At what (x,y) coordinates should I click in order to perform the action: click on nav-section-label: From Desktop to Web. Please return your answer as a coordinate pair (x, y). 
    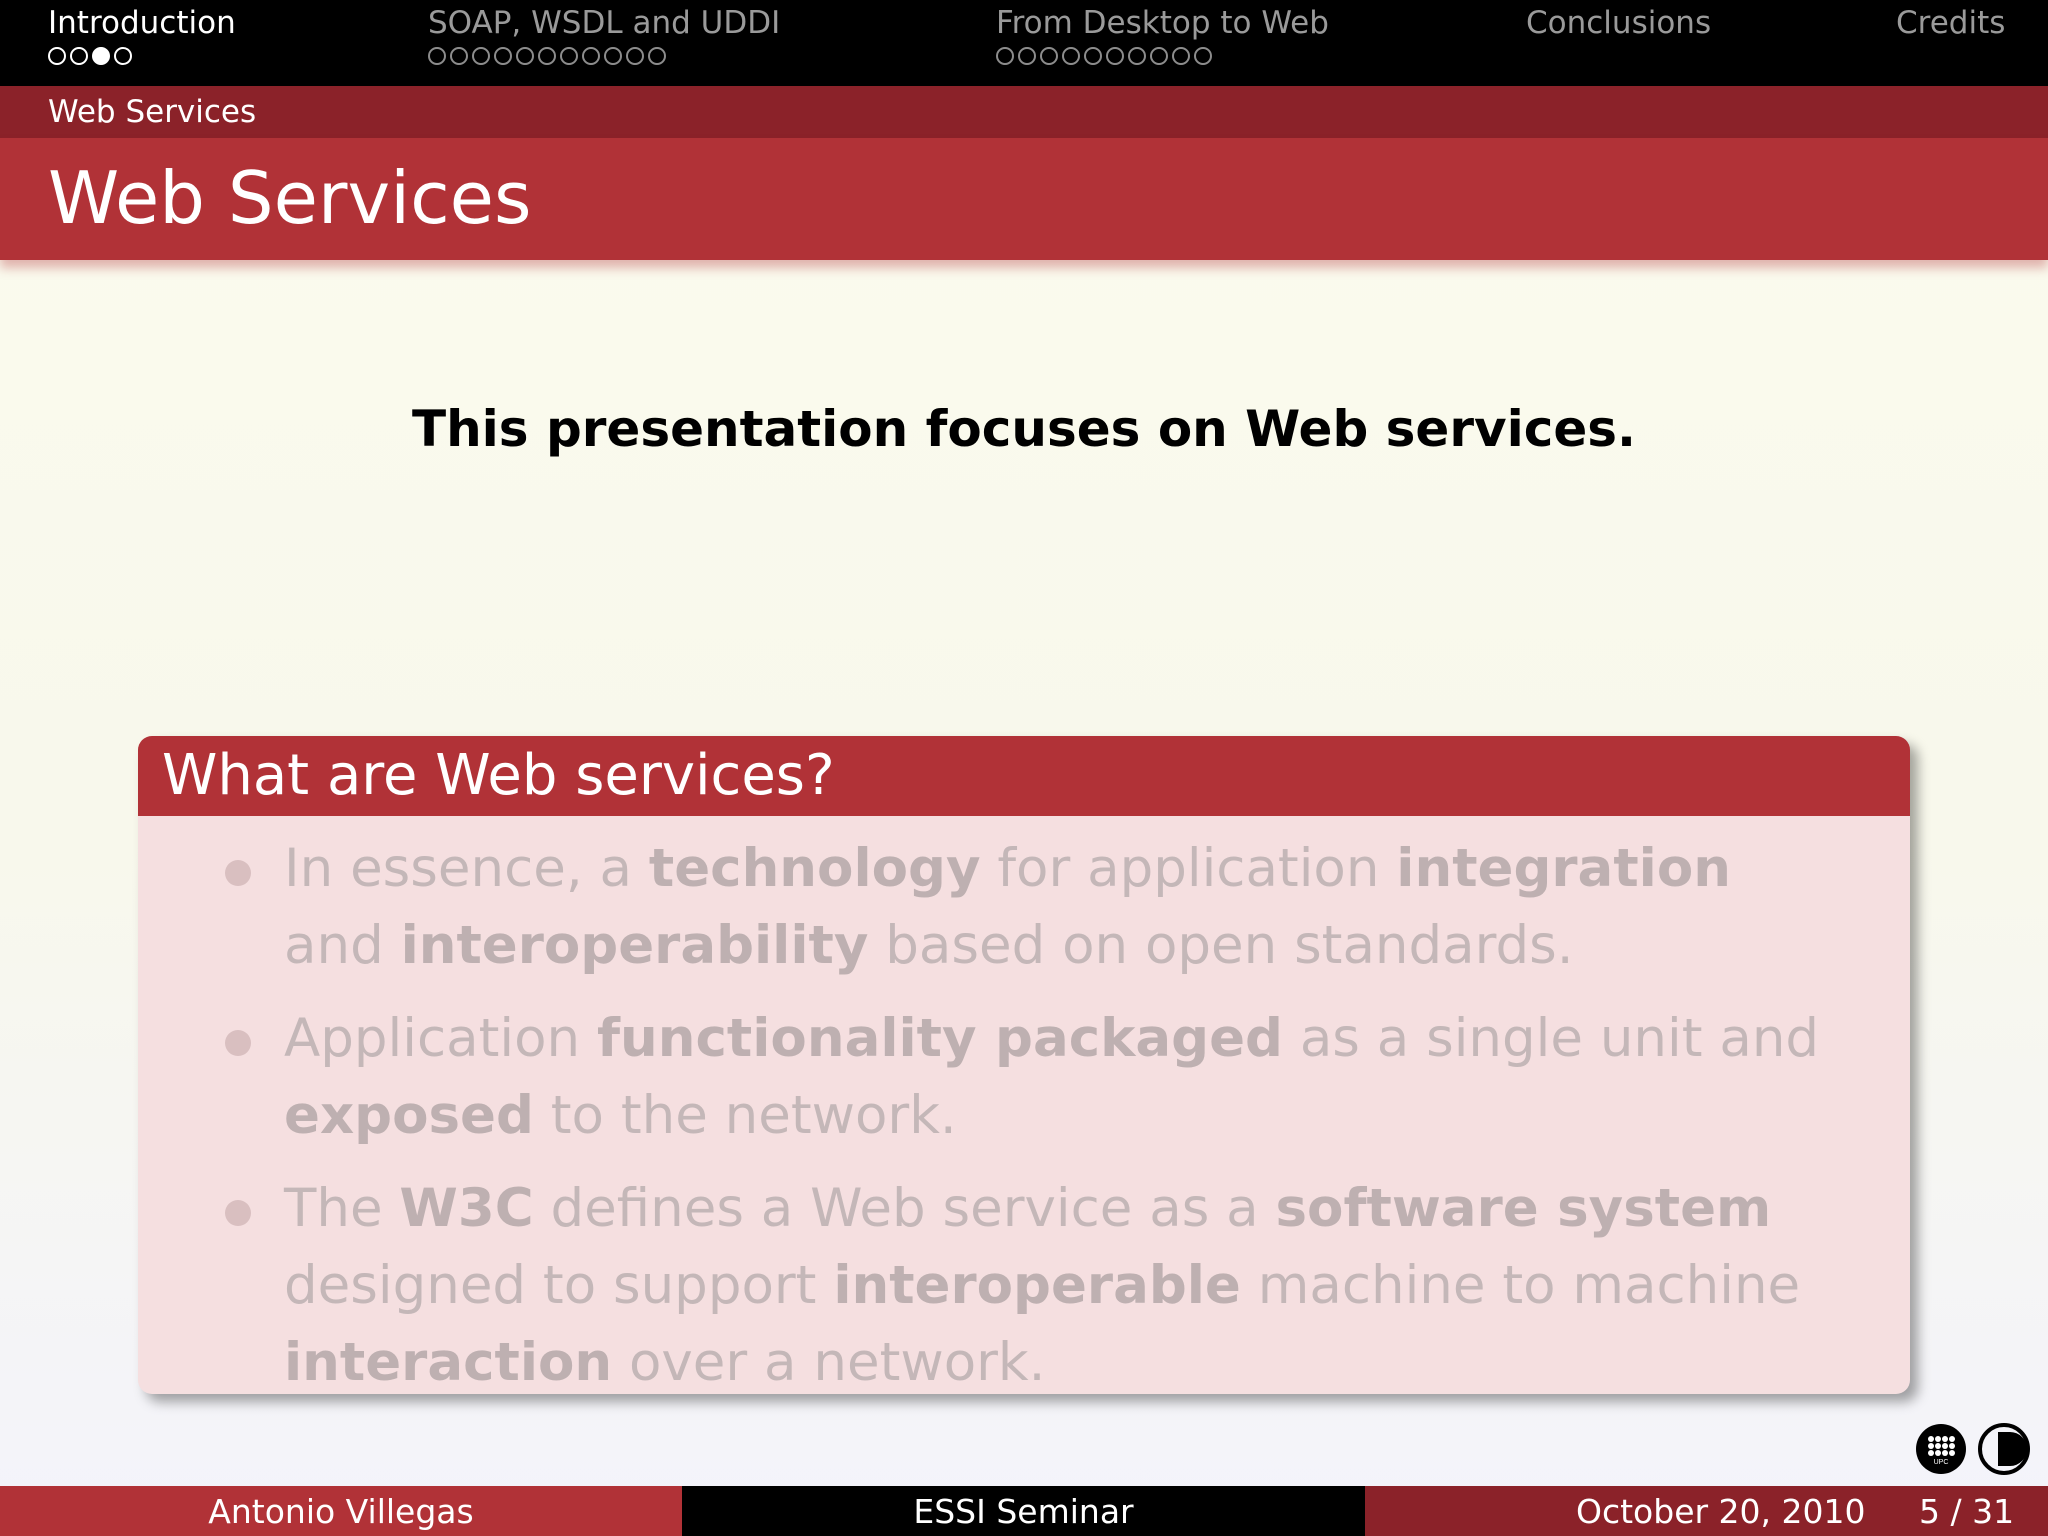
    Looking at the image, I should click on (1162, 23).